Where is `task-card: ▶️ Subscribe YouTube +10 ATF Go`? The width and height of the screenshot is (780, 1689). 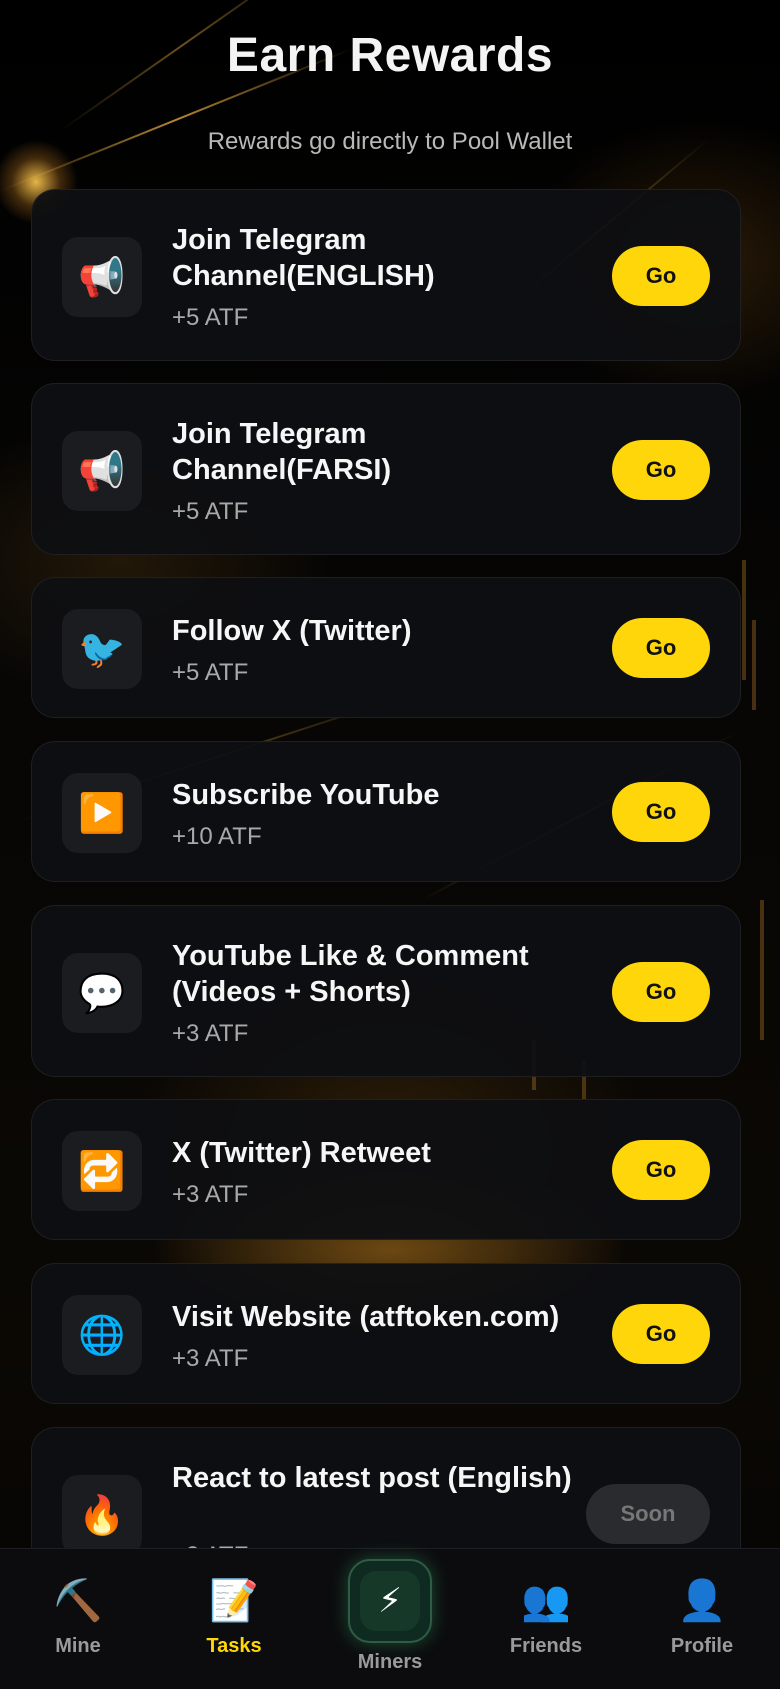 task-card: ▶️ Subscribe YouTube +10 ATF Go is located at coordinates (386, 811).